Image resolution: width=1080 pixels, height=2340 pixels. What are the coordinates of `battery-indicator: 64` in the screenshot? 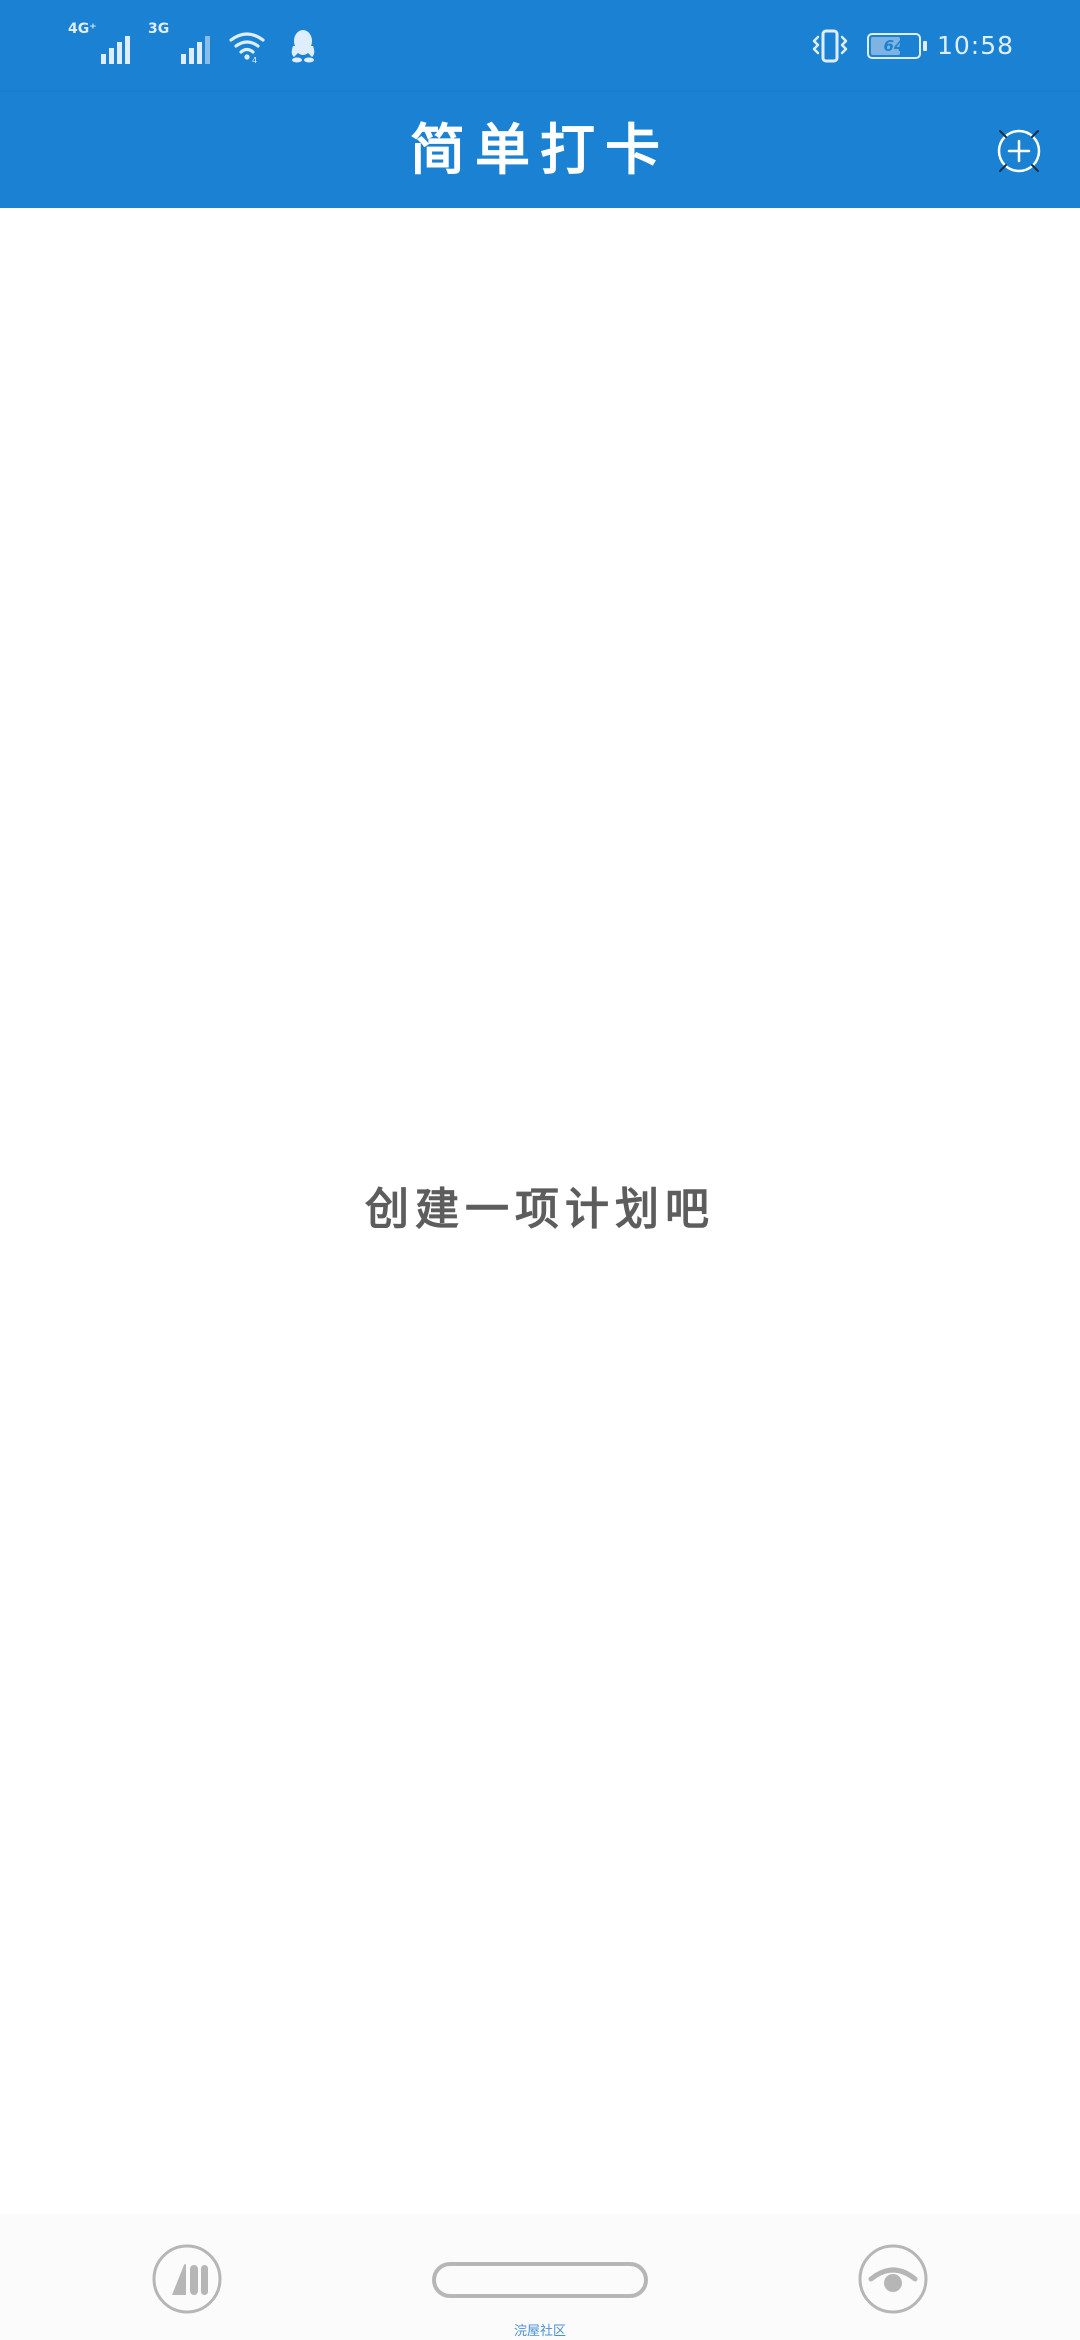 It's located at (896, 46).